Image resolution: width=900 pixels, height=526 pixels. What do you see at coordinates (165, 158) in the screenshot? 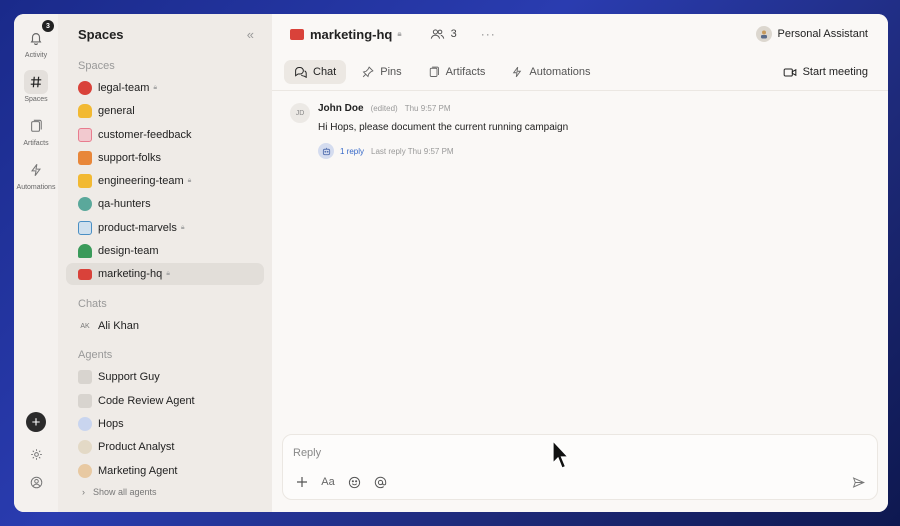
I see `sidebar-item-support-folks: support-folks` at bounding box center [165, 158].